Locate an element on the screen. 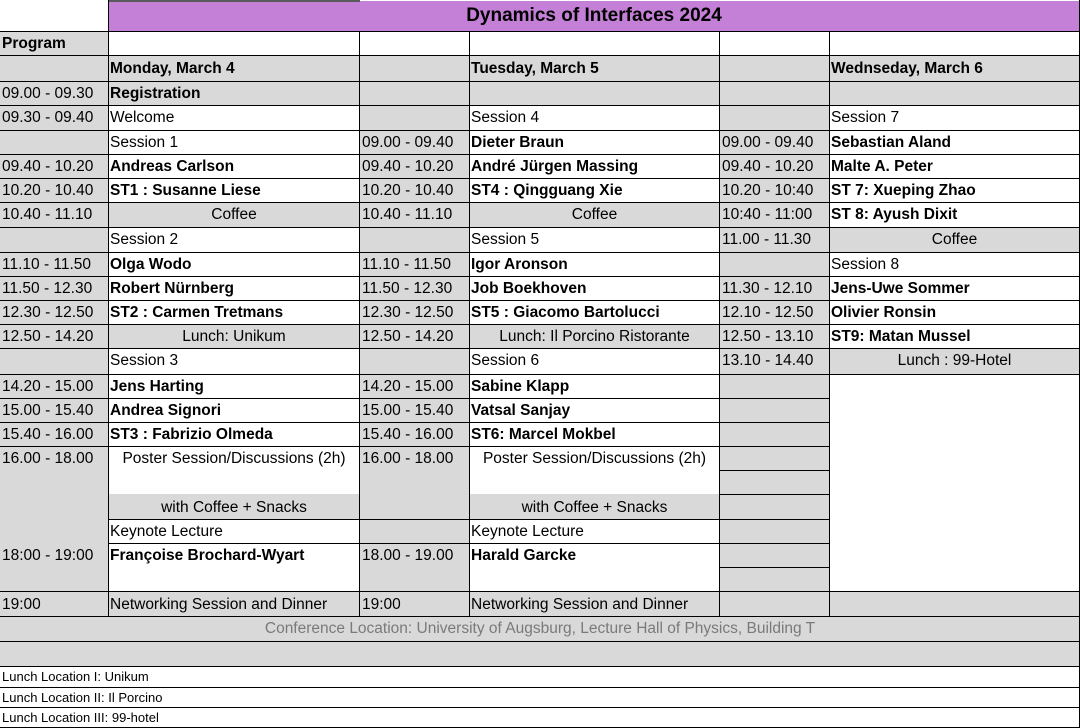 Image resolution: width=1080 pixels, height=728 pixels. time-cell: 09.30 - 09.40 is located at coordinates (54, 117).